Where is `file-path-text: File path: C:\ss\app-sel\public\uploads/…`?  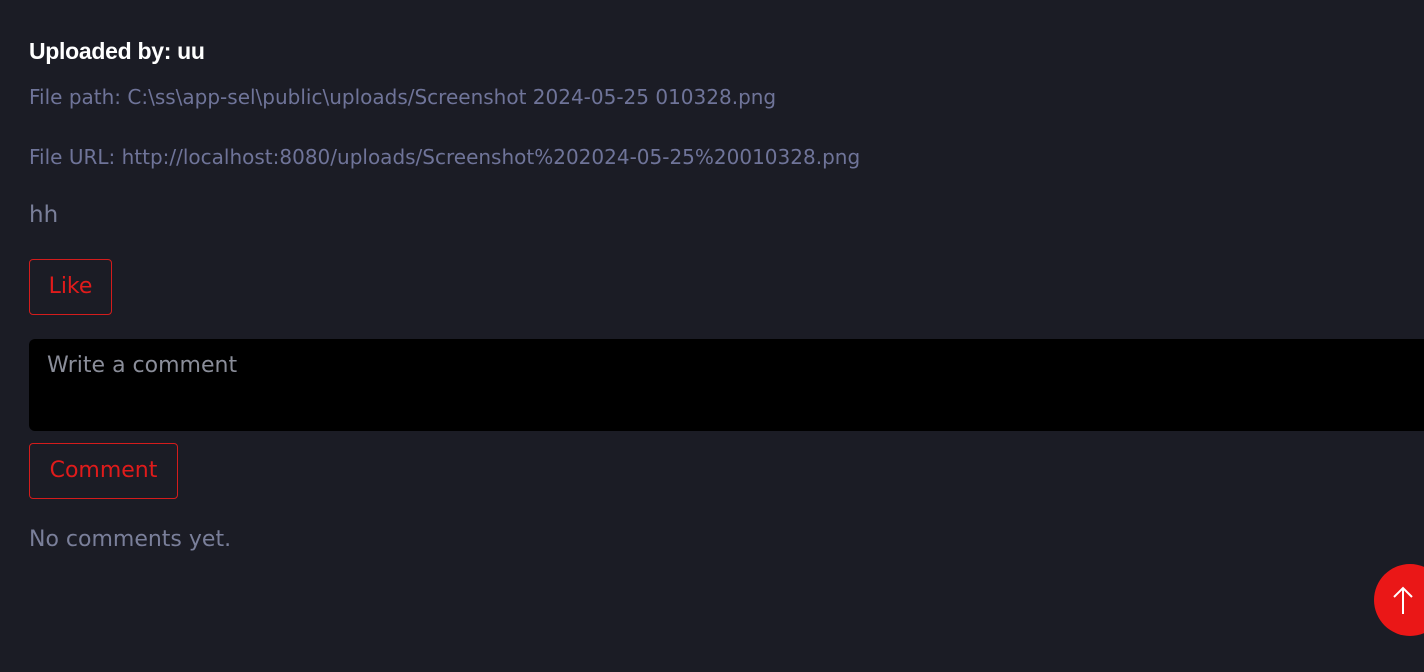
file-path-text: File path: C:\ss\app-sel\public\uploads/… is located at coordinates (403, 97).